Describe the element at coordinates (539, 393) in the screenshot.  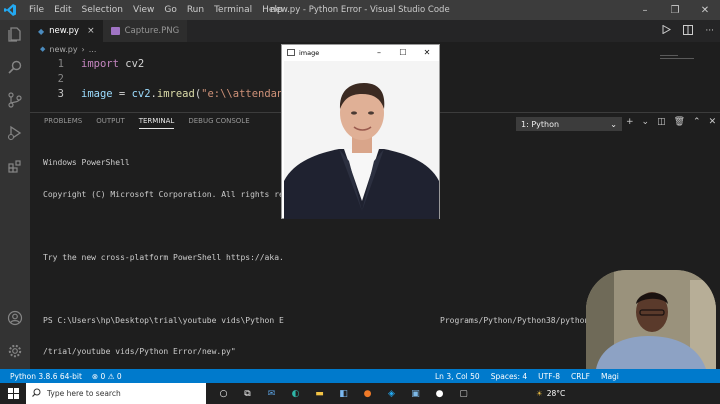
I see `weather-icon: ☀` at that location.